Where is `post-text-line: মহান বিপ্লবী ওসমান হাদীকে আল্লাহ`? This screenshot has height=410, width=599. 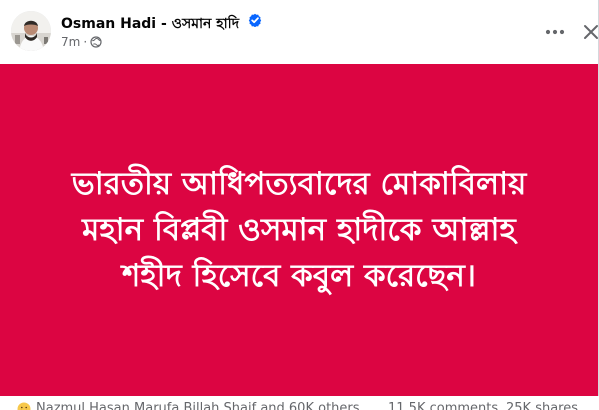
post-text-line: মহান বিপ্লবী ওসমান হাদীকে আল্লাহ is located at coordinates (299, 230).